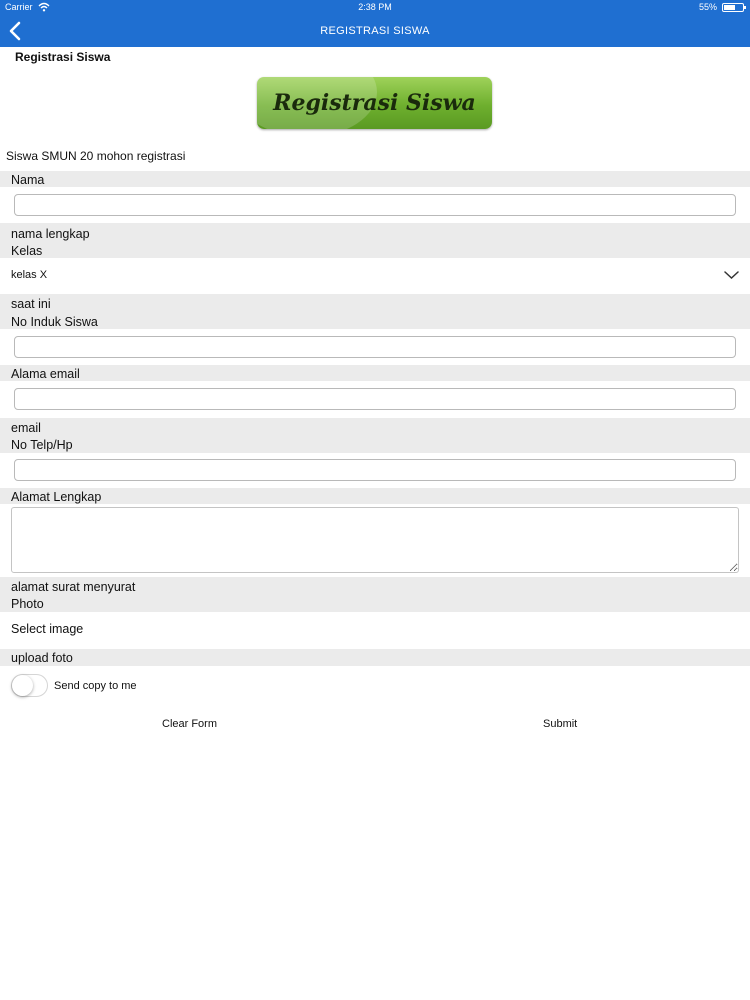 This screenshot has width=750, height=1000. What do you see at coordinates (42, 658) in the screenshot?
I see `photo-hint: upload foto` at bounding box center [42, 658].